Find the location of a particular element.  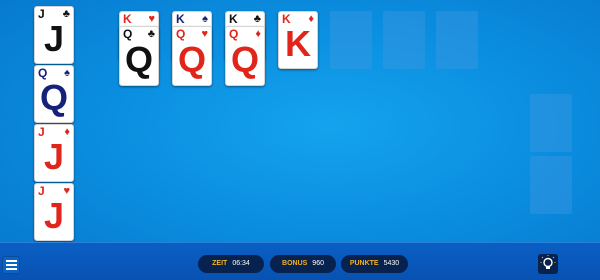

card-suit: ♠ is located at coordinates (205, 19).